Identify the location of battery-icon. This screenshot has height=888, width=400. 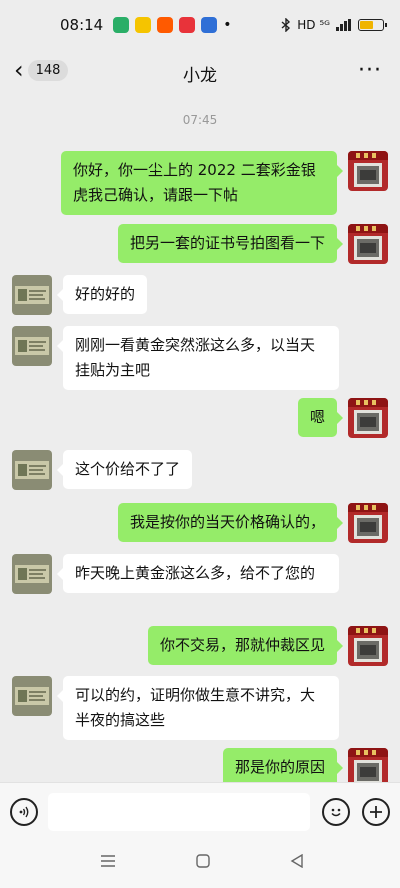
(372, 25).